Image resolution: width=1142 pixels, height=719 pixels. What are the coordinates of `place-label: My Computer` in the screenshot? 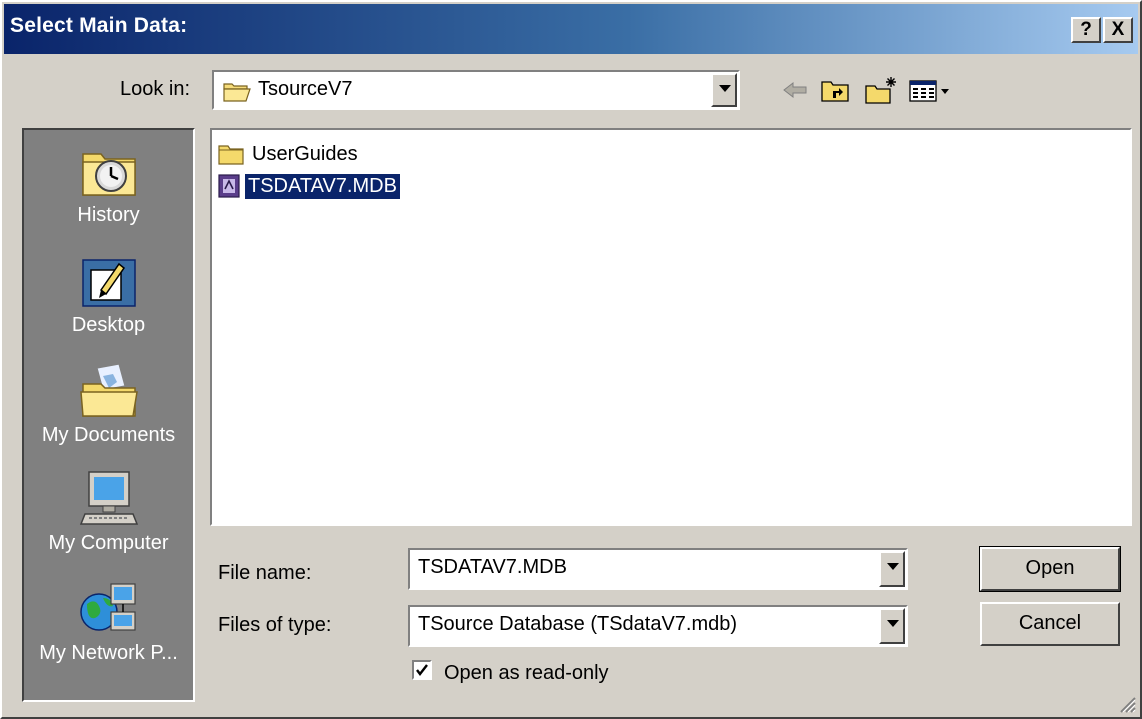 It's located at (108, 543).